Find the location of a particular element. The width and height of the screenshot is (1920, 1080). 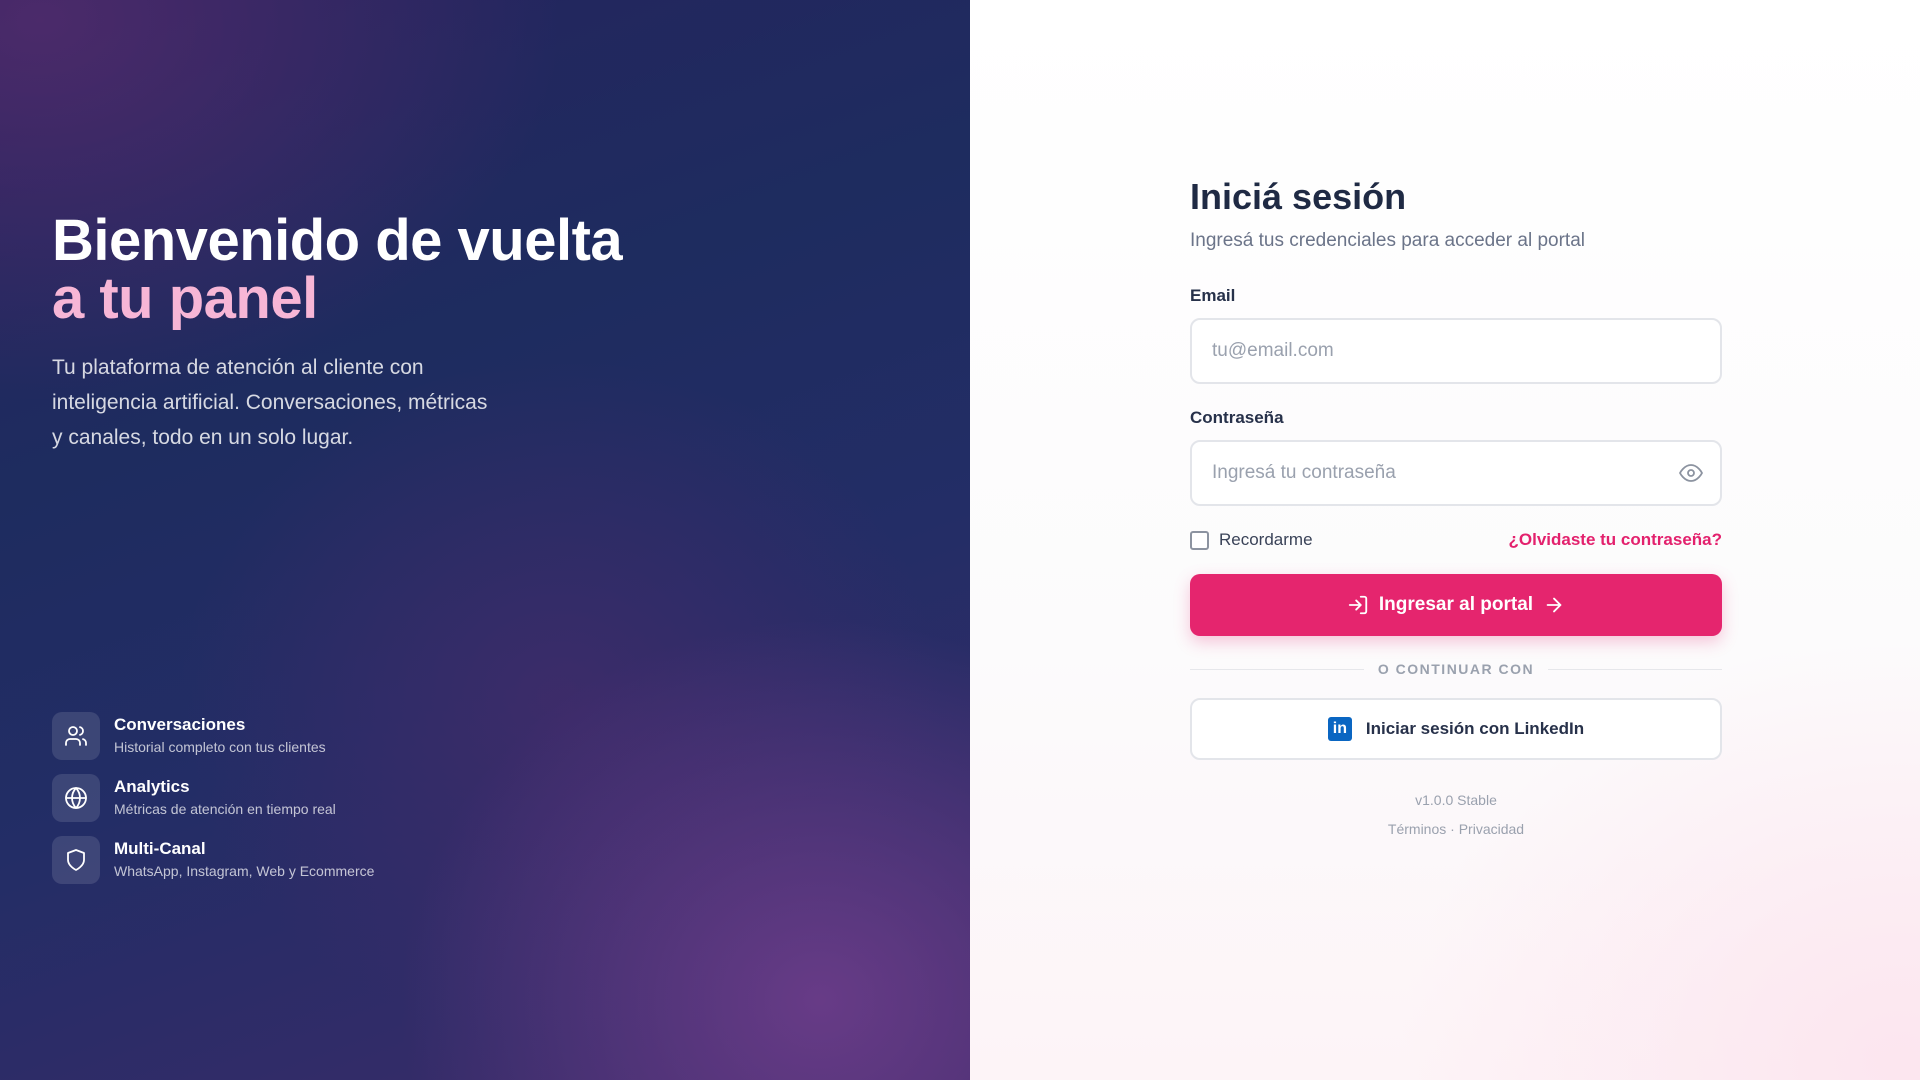

or-divider: O CONTINUAR CON is located at coordinates (1456, 669).